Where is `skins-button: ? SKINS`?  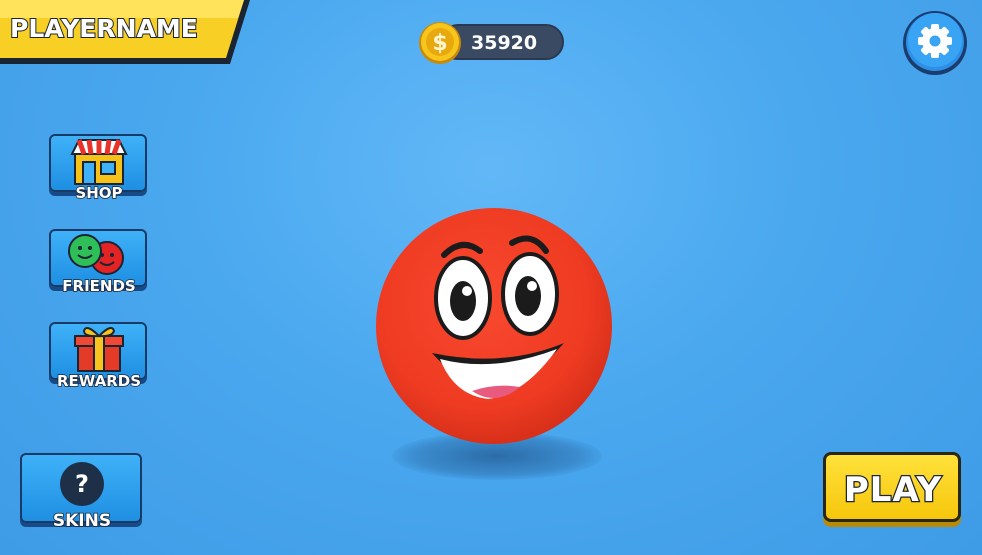
skins-button: ? SKINS is located at coordinates (82, 492).